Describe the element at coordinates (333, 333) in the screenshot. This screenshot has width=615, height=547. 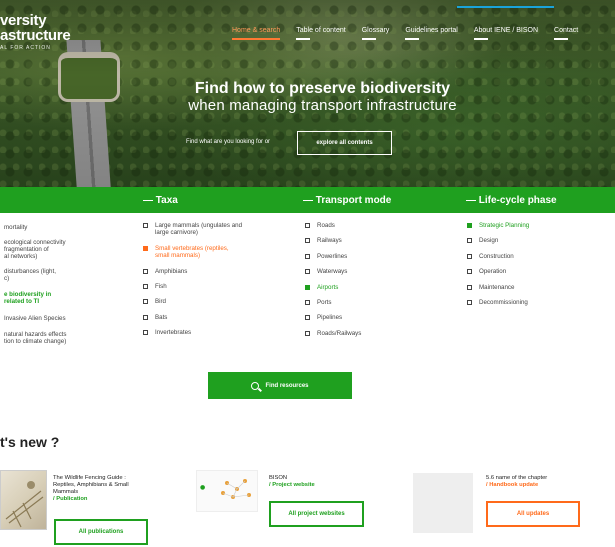
I see `transport-item: Roads/Railways` at that location.